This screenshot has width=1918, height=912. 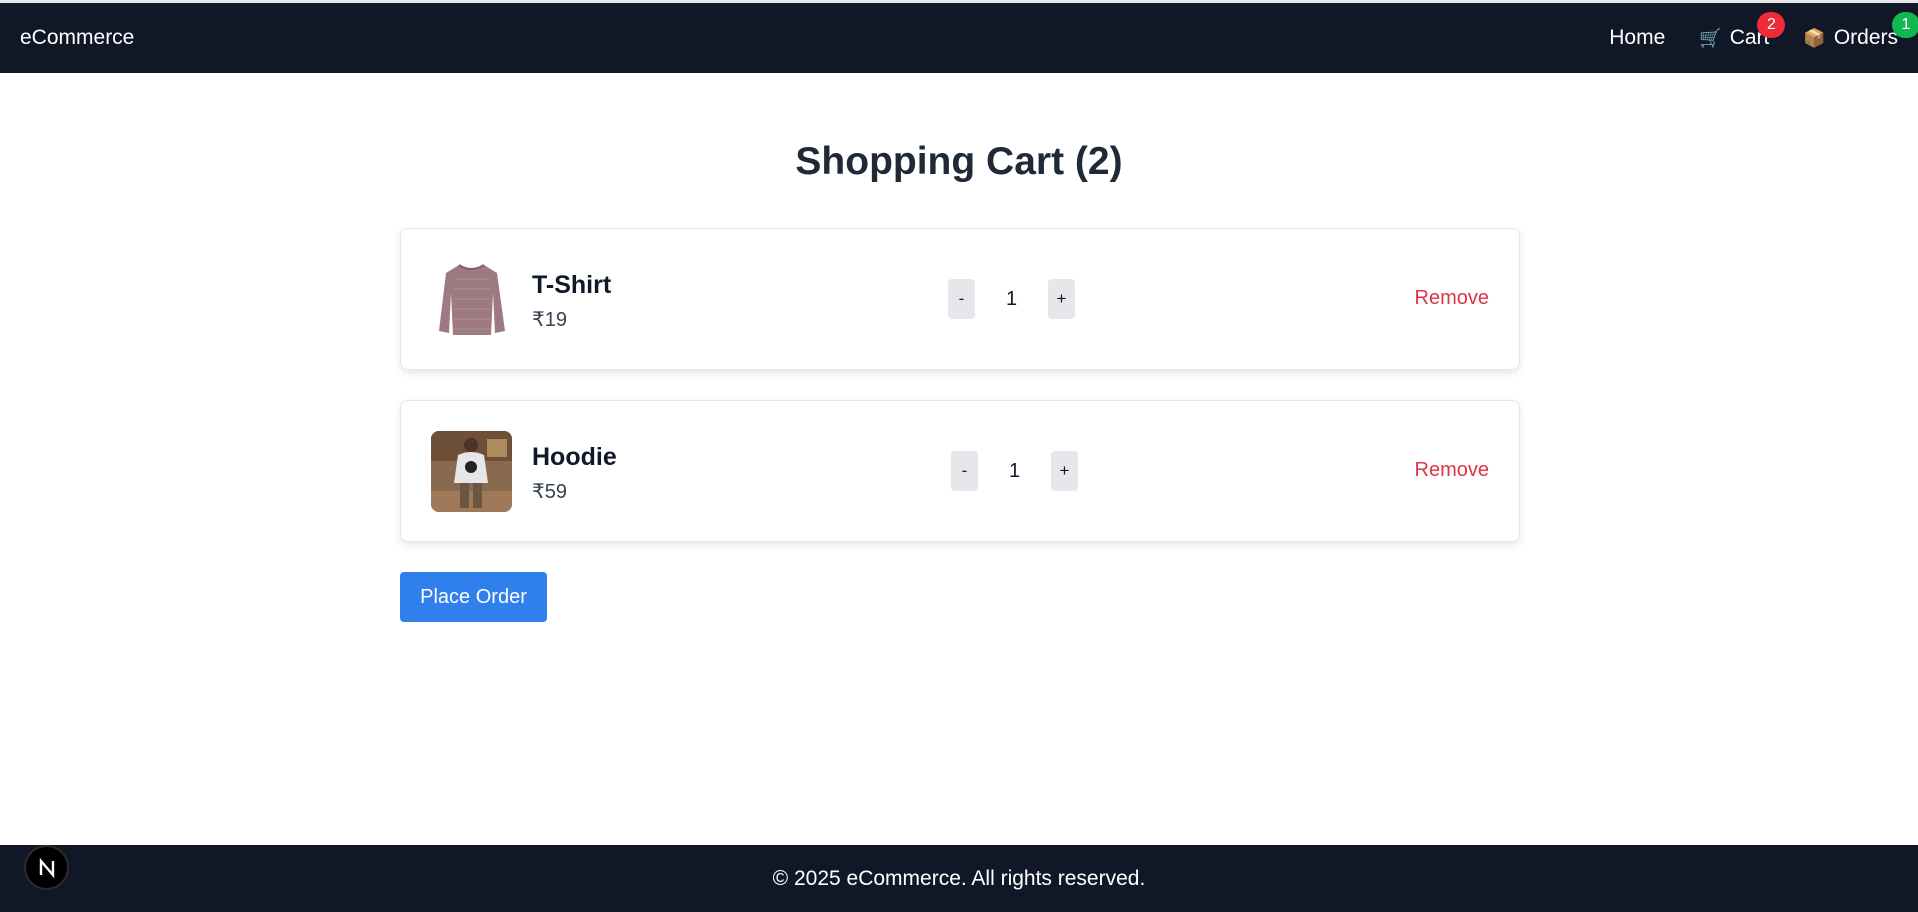 I want to click on cart-count-badge: 2, so click(x=1771, y=25).